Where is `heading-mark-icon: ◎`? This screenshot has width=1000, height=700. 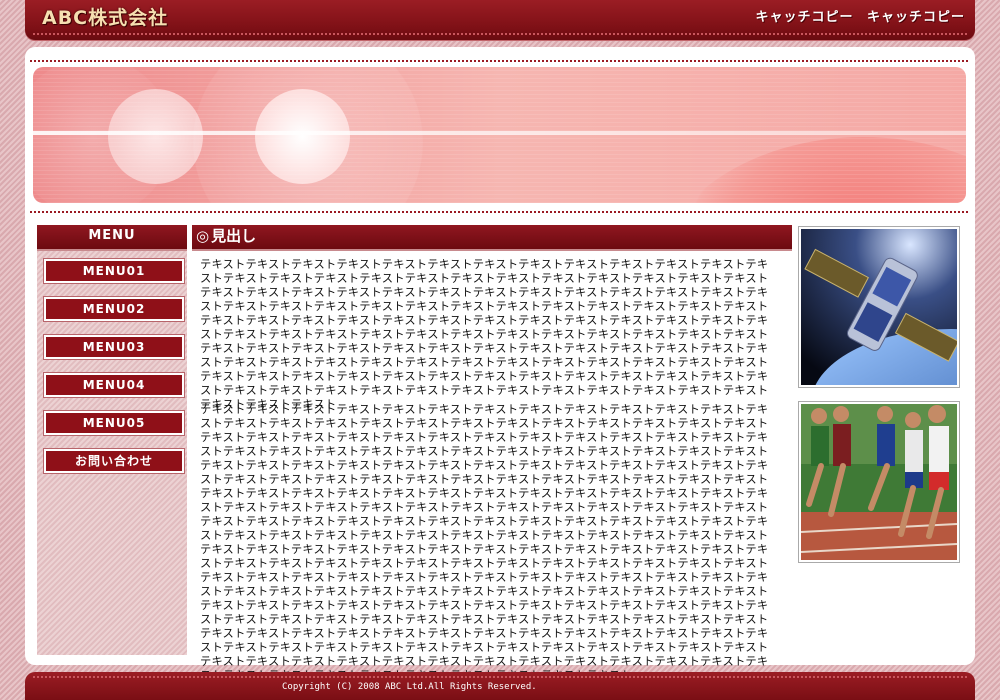
heading-mark-icon: ◎ is located at coordinates (203, 236).